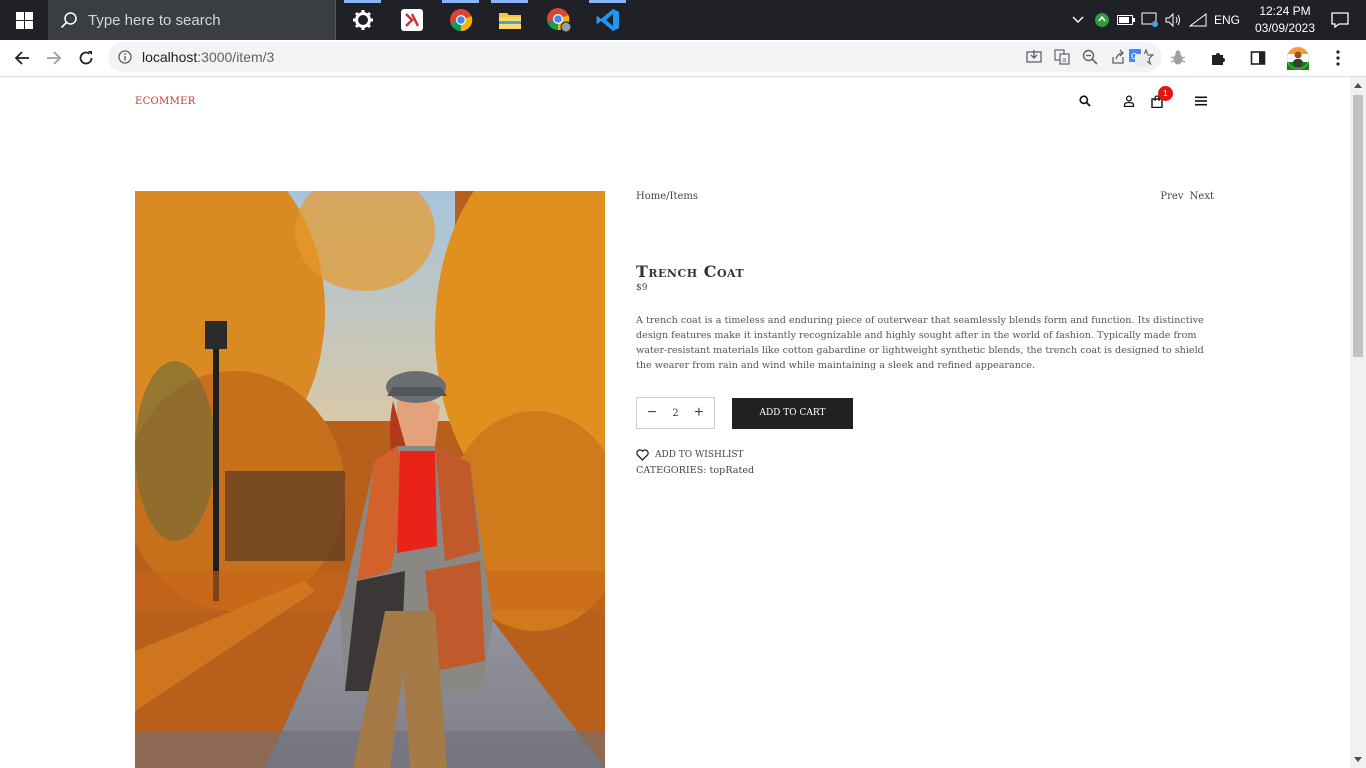 The image size is (1366, 768). I want to click on taskbar-search-placeholder: Type here to search, so click(154, 20).